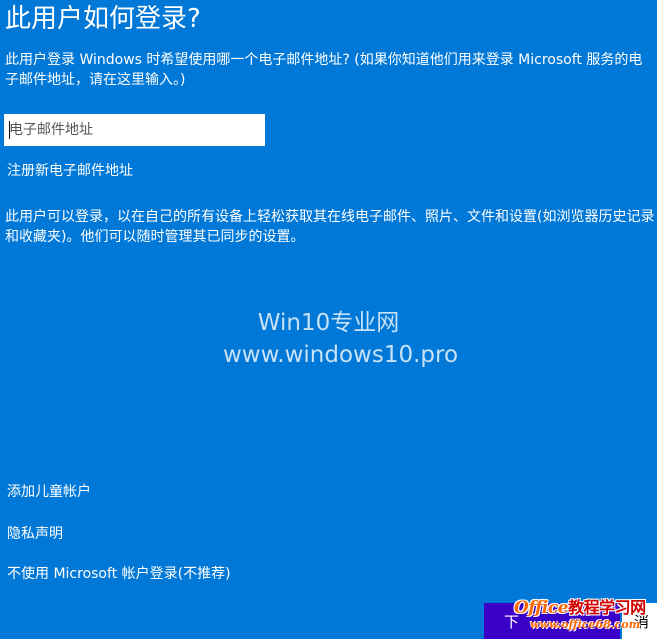 This screenshot has height=639, width=657. Describe the element at coordinates (49, 492) in the screenshot. I see `add-child-account-link: 添加儿童帐户` at that location.